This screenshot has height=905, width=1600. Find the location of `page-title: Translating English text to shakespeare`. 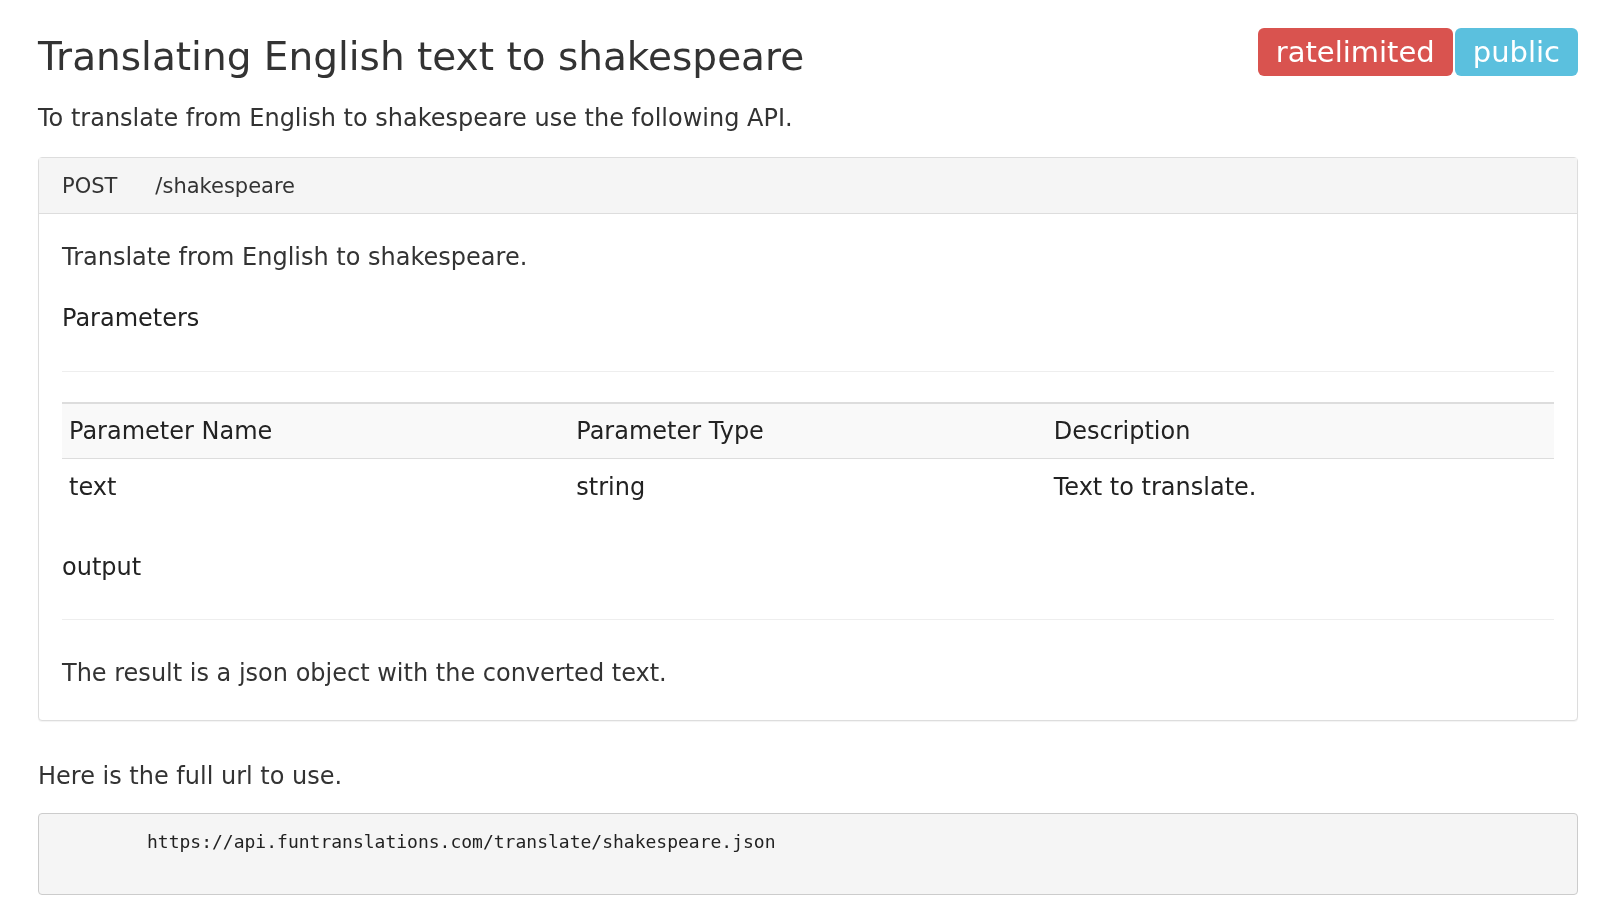

page-title: Translating English text to shakespeare is located at coordinates (421, 57).